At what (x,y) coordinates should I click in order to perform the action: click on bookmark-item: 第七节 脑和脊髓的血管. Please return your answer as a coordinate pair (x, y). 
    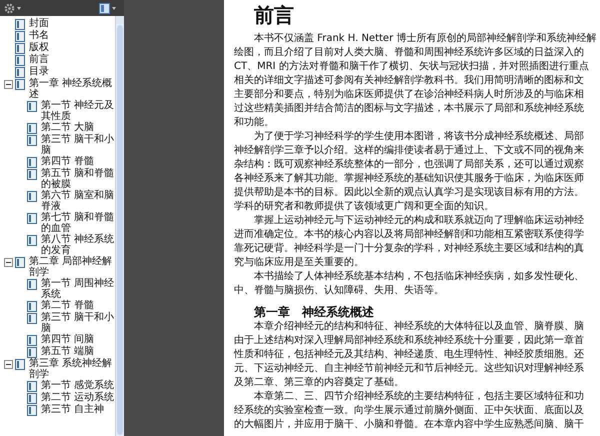
    Looking at the image, I should click on (78, 223).